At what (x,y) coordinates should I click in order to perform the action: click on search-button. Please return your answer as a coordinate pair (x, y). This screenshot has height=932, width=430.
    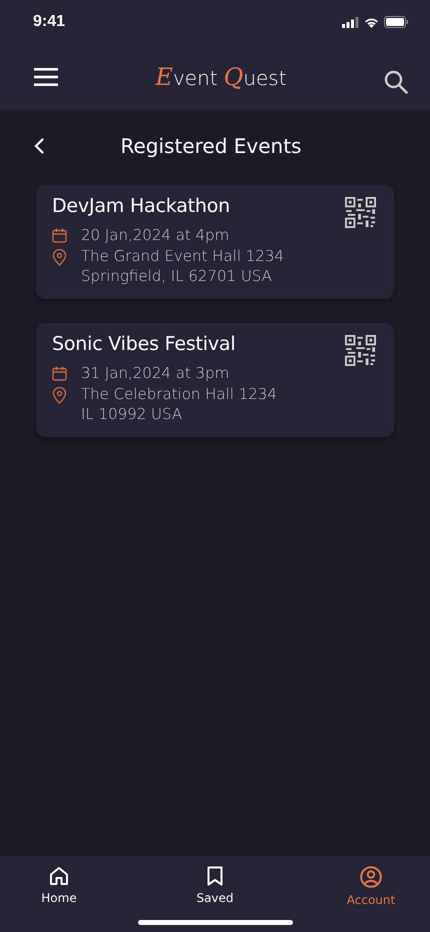
    Looking at the image, I should click on (396, 82).